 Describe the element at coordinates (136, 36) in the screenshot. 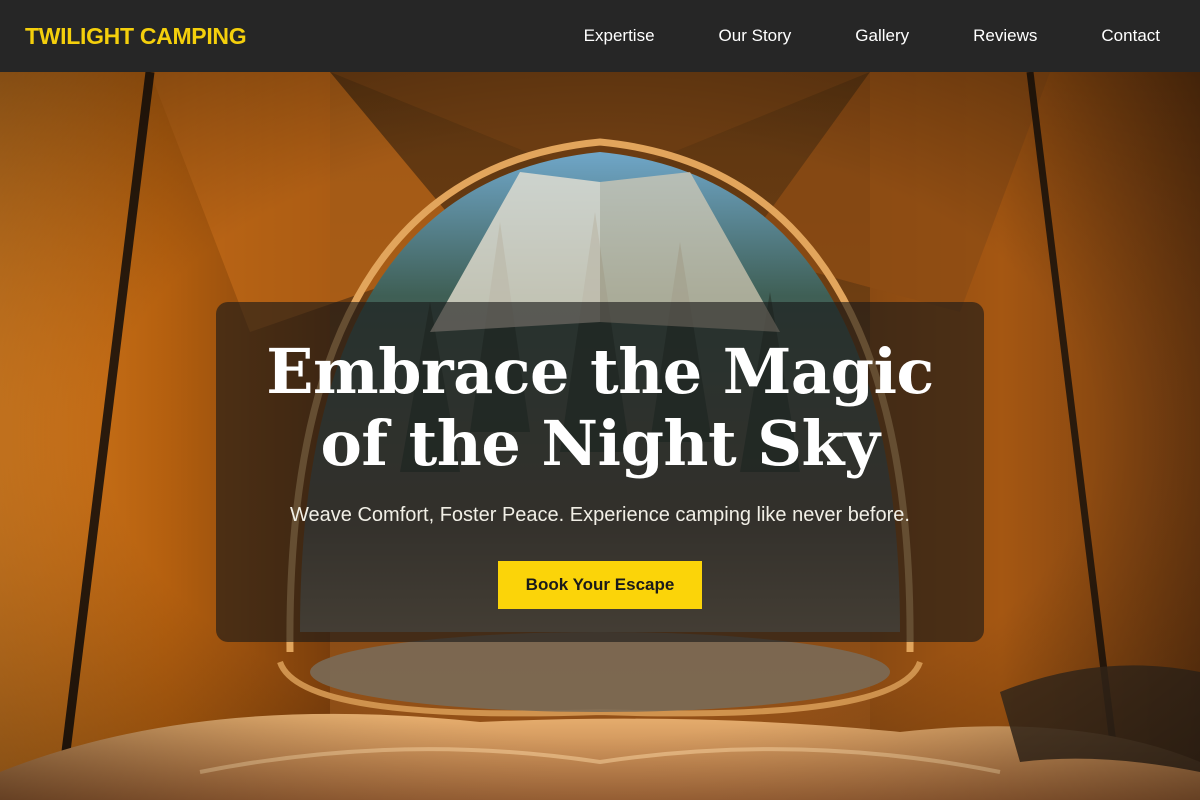

I see `brand-logo: TWILIGHT CAMPING` at that location.